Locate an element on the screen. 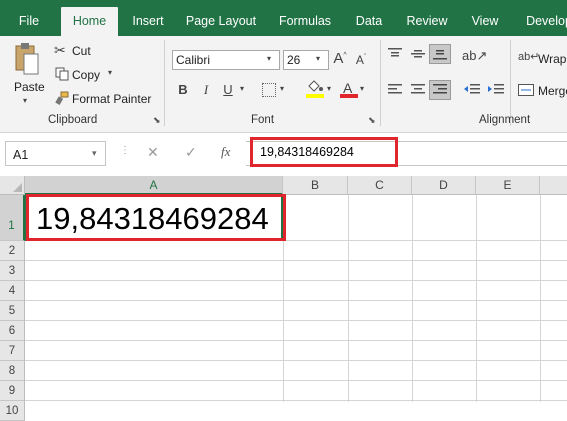 The image size is (567, 421). copy-button: Copy ▾ is located at coordinates (86, 75).